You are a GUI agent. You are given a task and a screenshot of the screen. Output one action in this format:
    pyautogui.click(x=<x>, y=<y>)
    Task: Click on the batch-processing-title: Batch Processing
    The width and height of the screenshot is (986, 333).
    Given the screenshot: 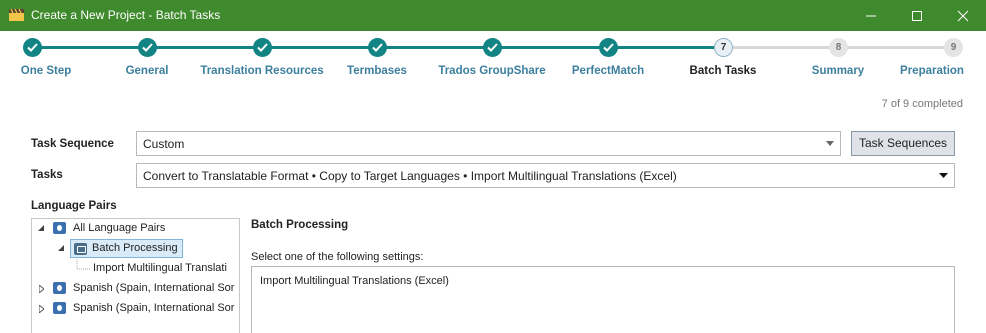 What is the action you would take?
    pyautogui.click(x=300, y=225)
    